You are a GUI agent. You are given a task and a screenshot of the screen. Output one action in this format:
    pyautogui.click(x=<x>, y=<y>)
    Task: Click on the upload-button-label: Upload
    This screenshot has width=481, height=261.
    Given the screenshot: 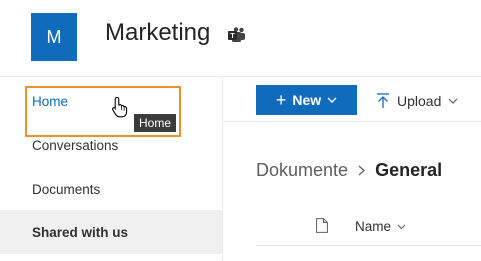 What is the action you would take?
    pyautogui.click(x=419, y=101)
    